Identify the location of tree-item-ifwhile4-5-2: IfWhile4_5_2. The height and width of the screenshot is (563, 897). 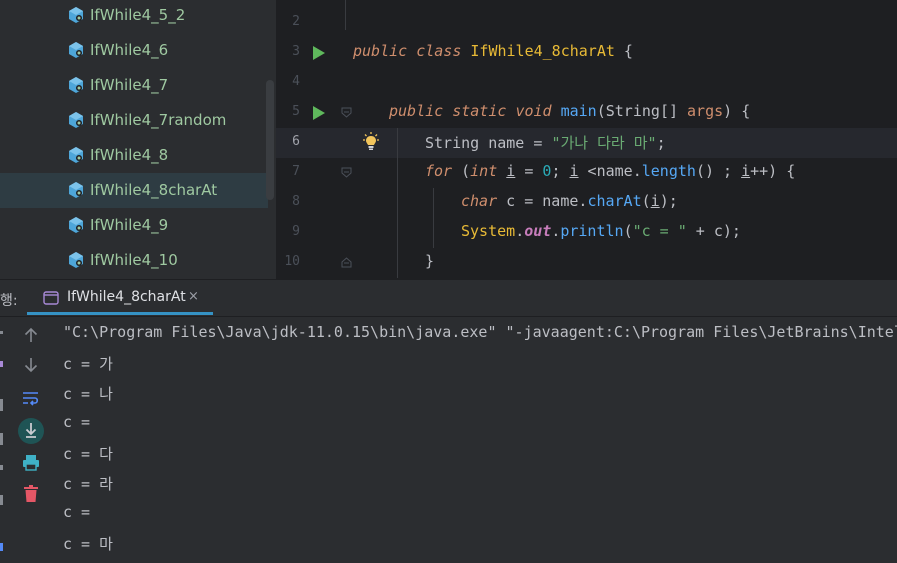
(134, 16).